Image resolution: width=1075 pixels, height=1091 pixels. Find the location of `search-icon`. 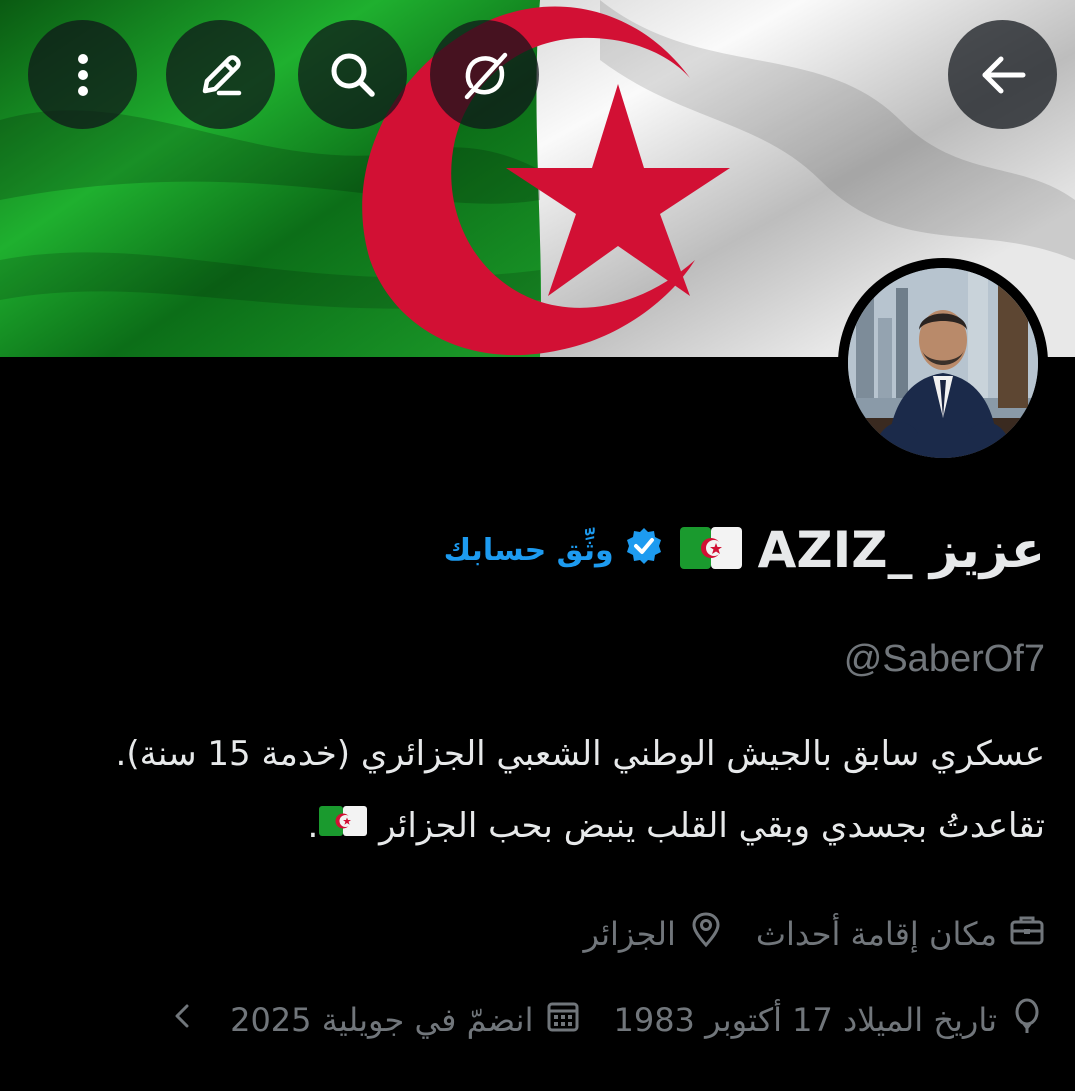

search-icon is located at coordinates (353, 75).